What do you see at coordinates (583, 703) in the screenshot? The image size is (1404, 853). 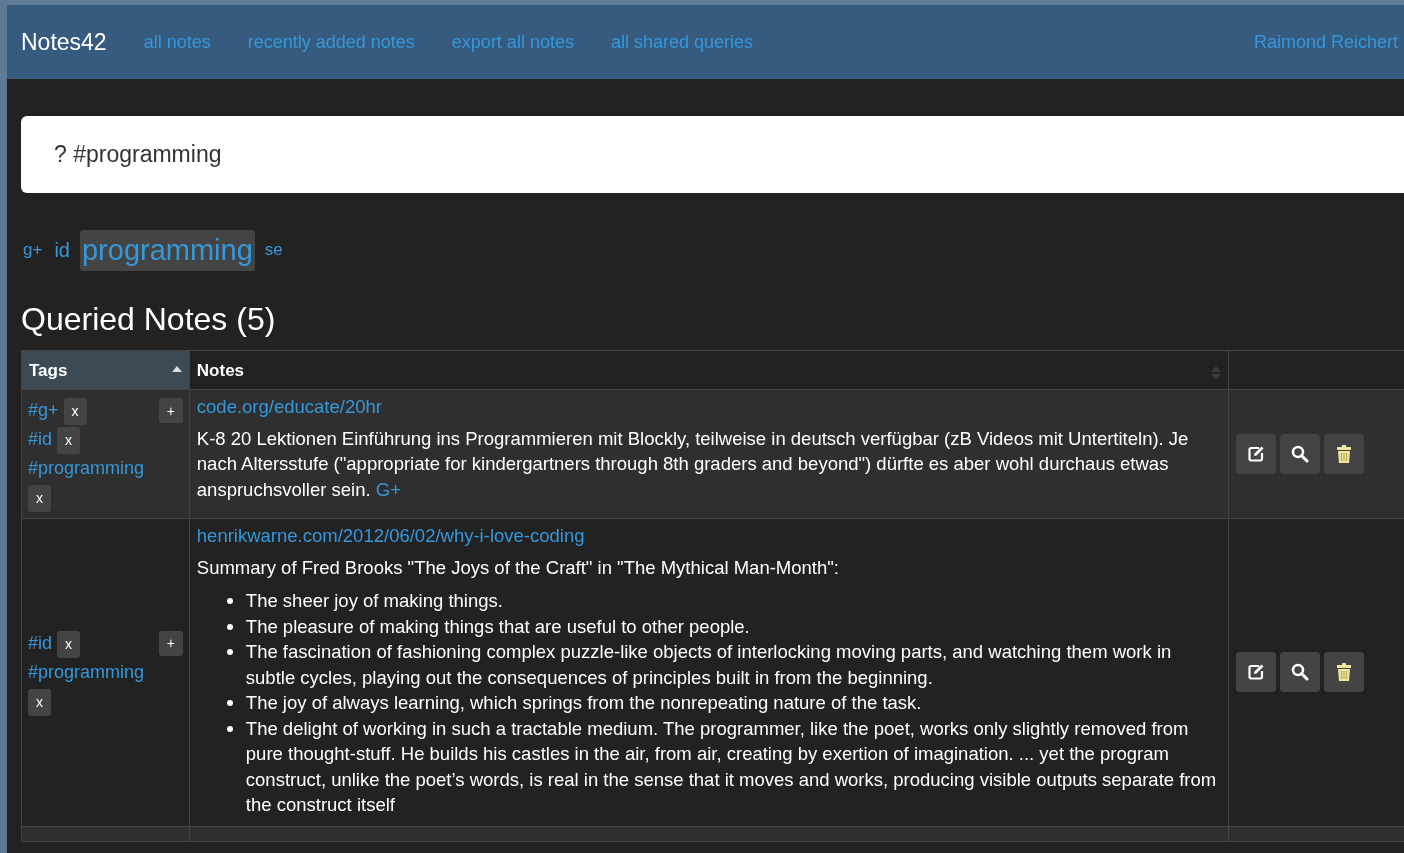 I see `list-item: The joy of always learning, which springs from the nonrepeating nature of the task.` at bounding box center [583, 703].